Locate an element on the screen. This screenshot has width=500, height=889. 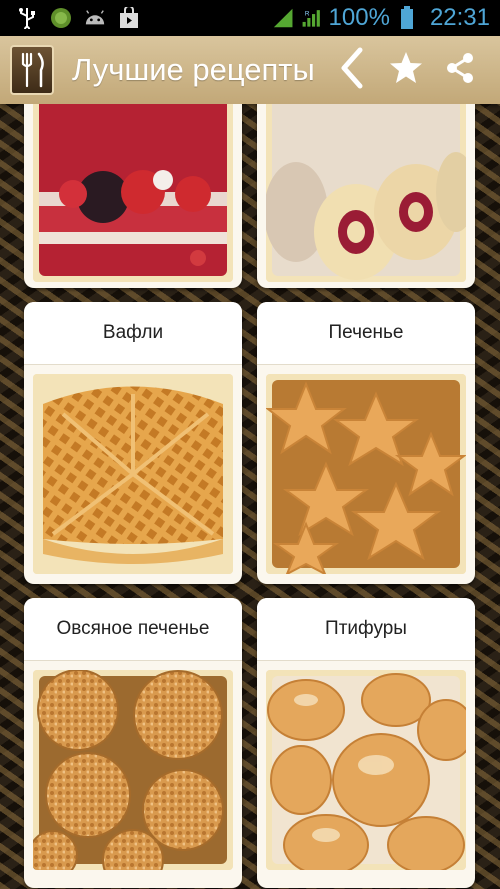
recipe-card-cookies: Печенье is located at coordinates (366, 443).